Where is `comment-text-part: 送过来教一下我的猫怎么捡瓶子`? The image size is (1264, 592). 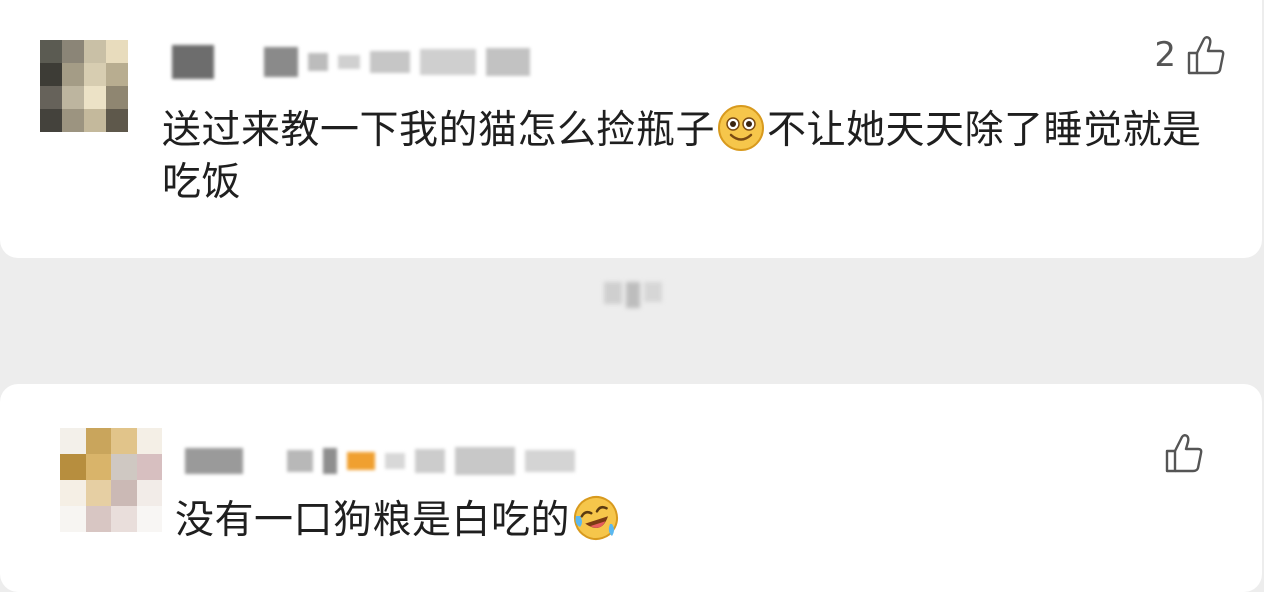 comment-text-part: 送过来教一下我的猫怎么捡瓶子 is located at coordinates (439, 130).